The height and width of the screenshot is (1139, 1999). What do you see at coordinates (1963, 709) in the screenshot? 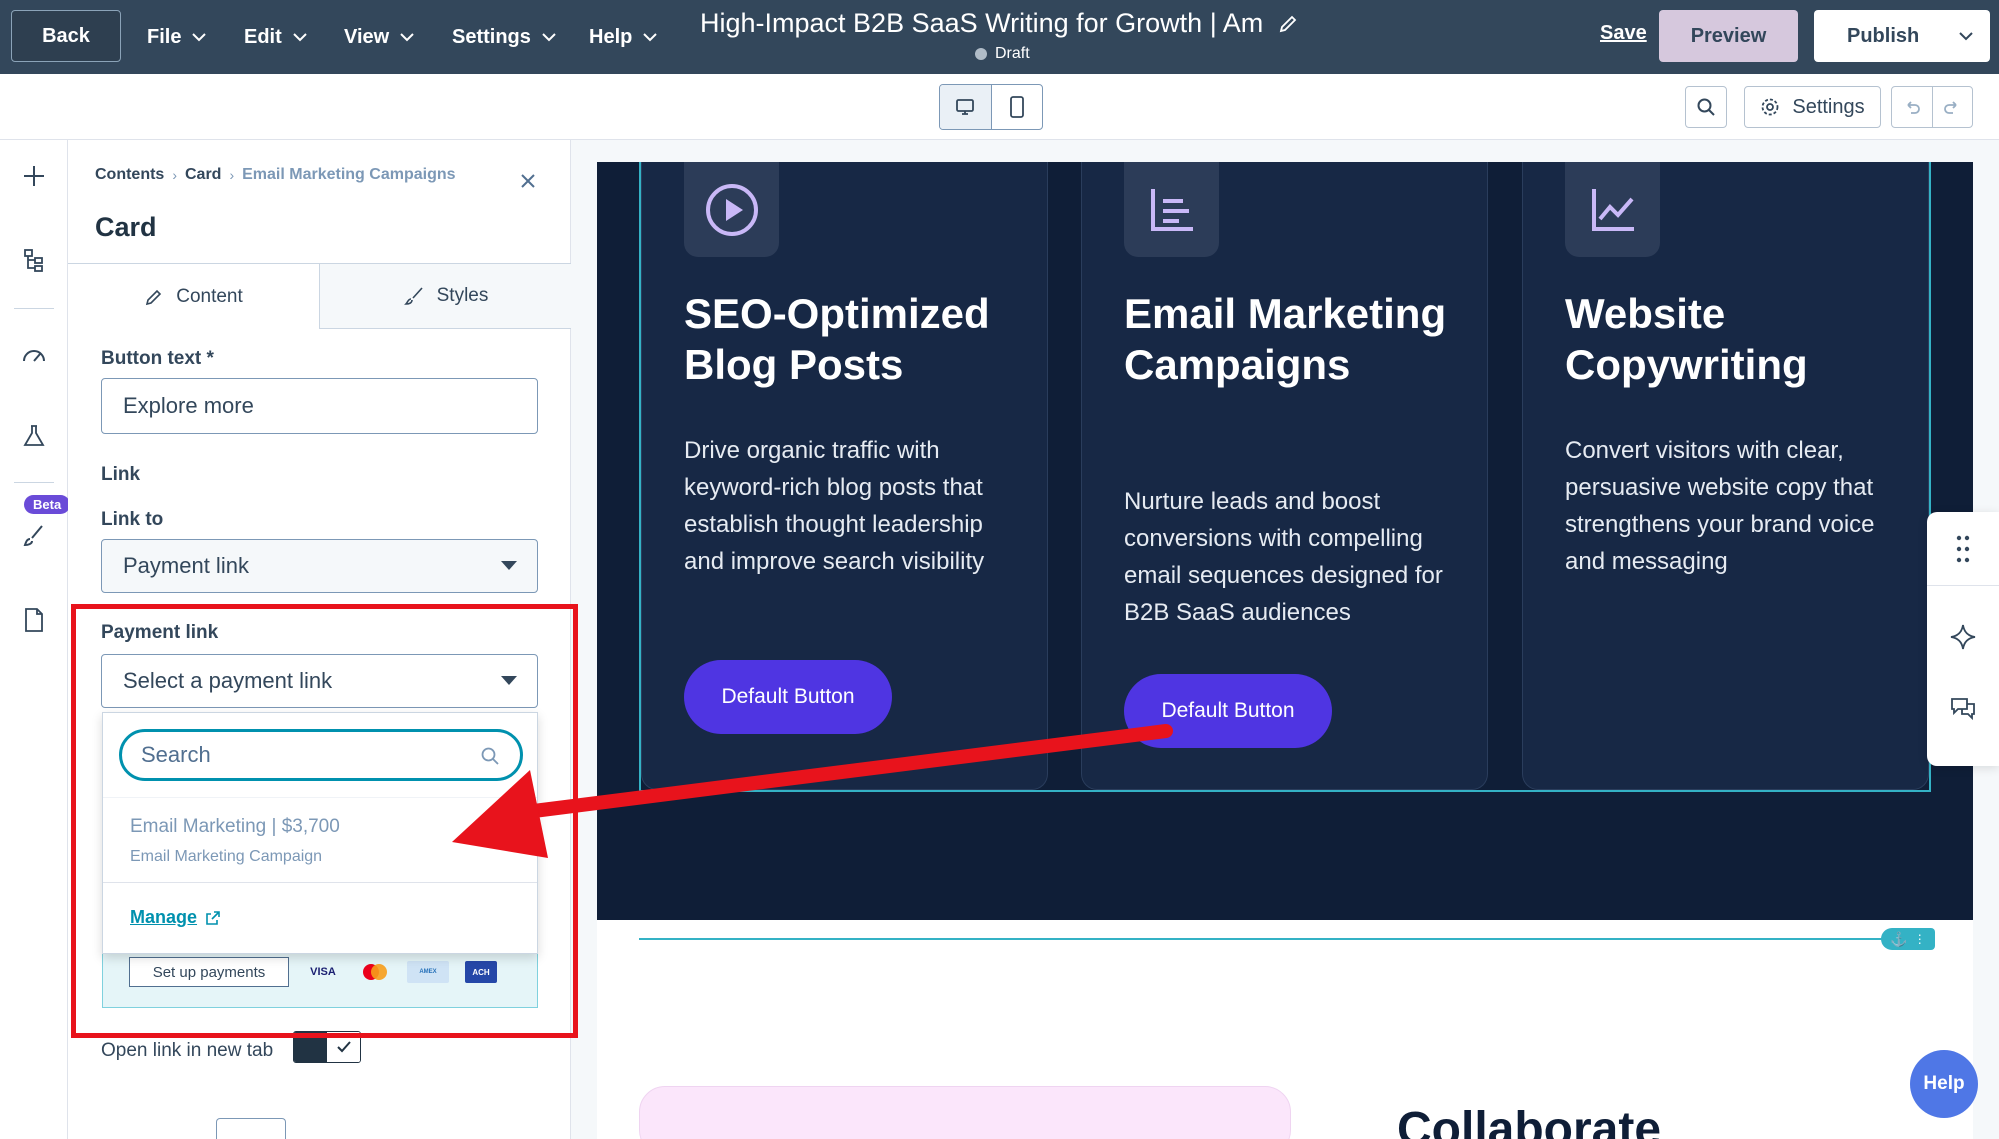
I see `comments-icon` at bounding box center [1963, 709].